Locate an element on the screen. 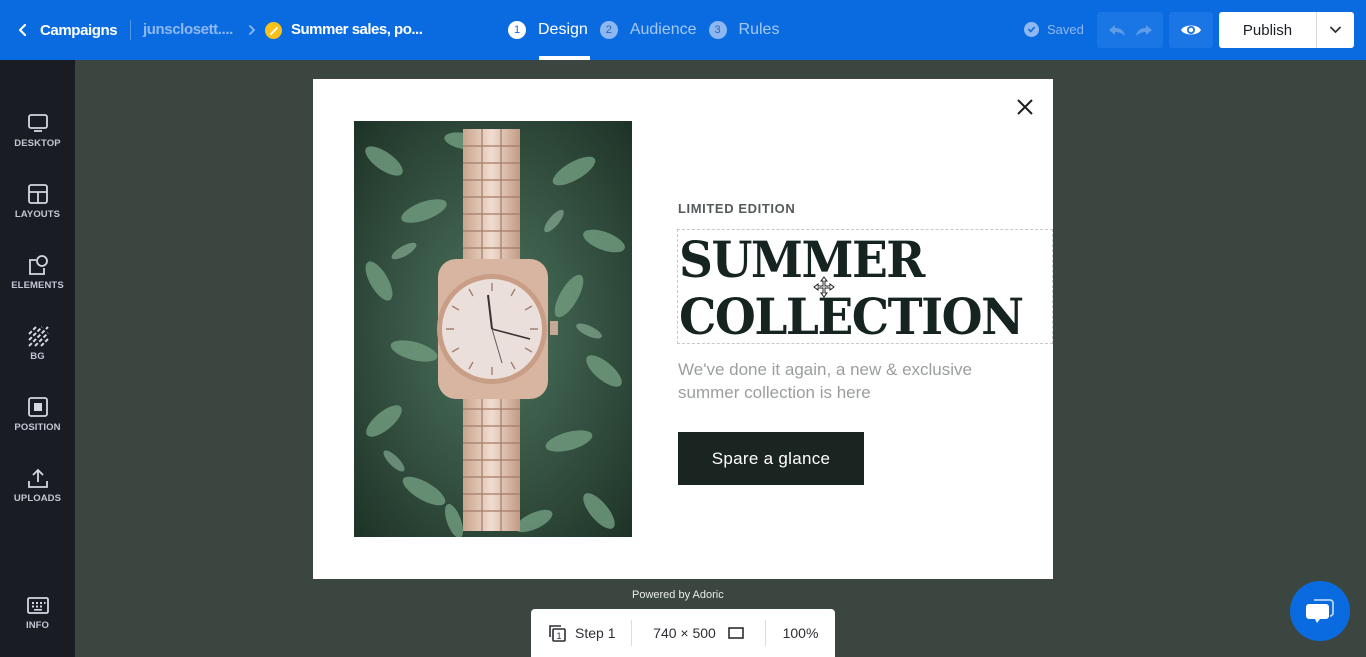  wizard-steps: 1 Design 2 Audience 3 Rules is located at coordinates (649, 30).